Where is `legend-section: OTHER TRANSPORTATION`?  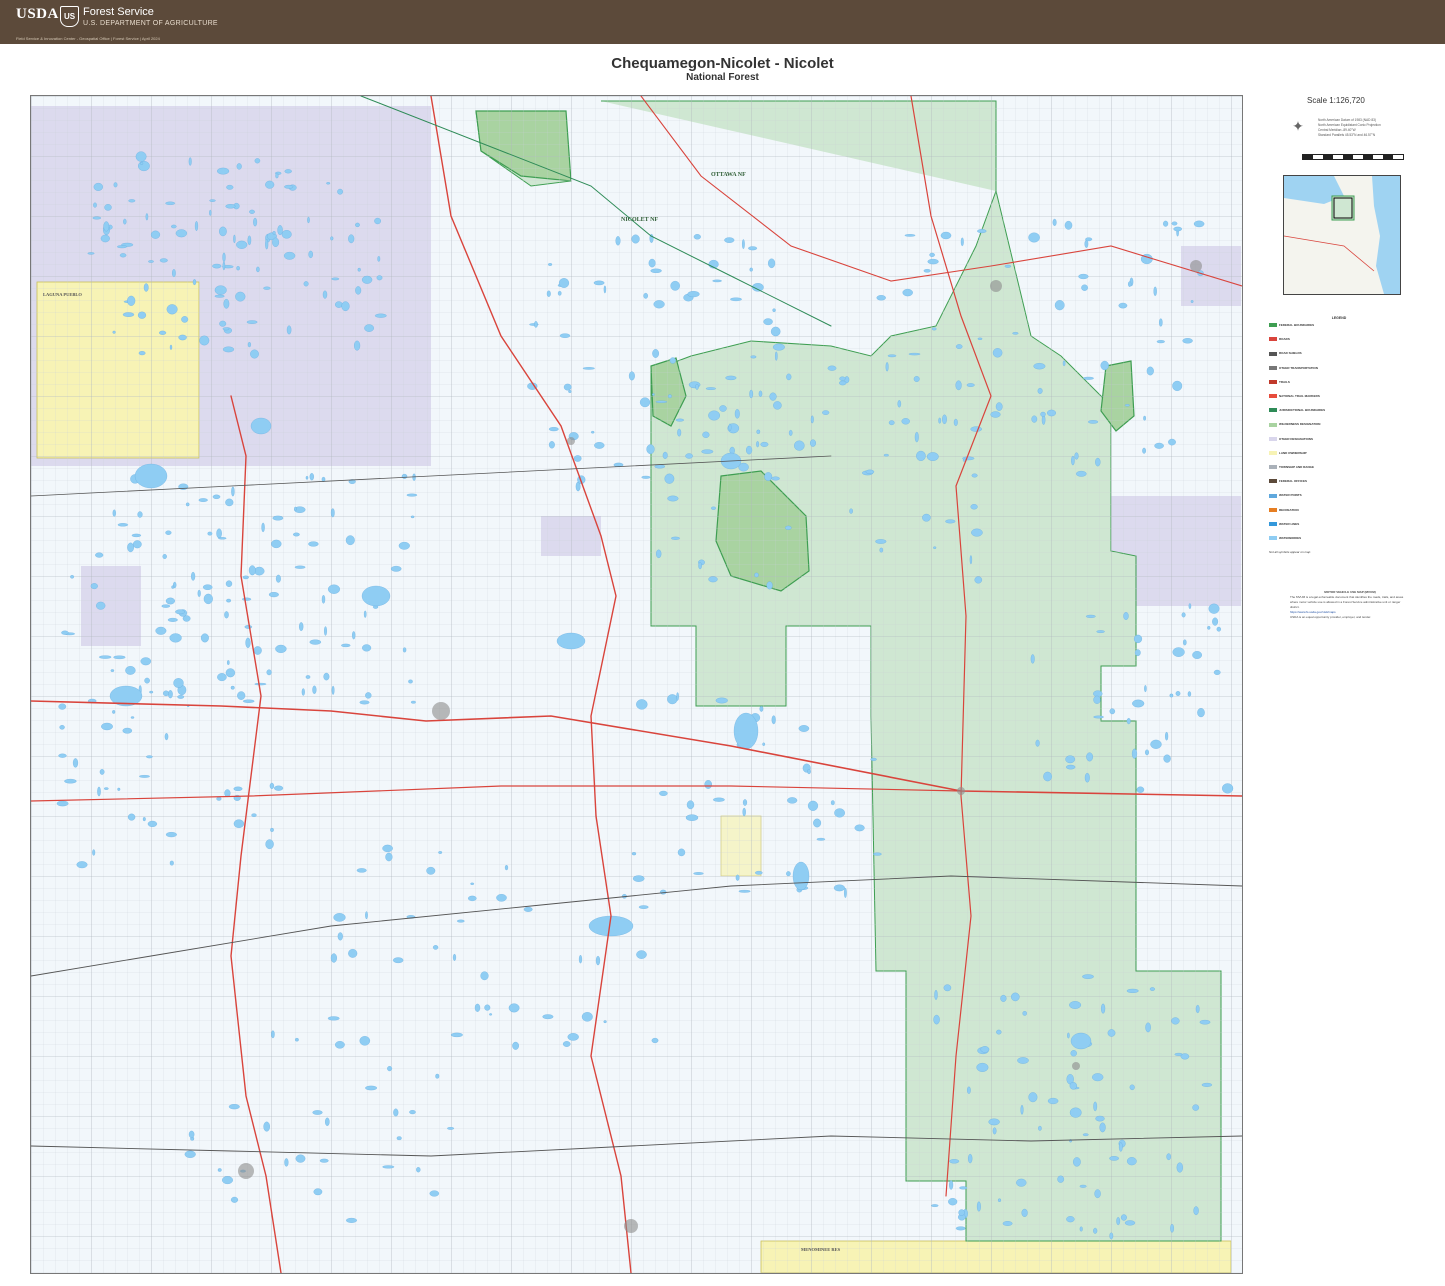
legend-section: OTHER TRANSPORTATION is located at coordinates (1339, 368).